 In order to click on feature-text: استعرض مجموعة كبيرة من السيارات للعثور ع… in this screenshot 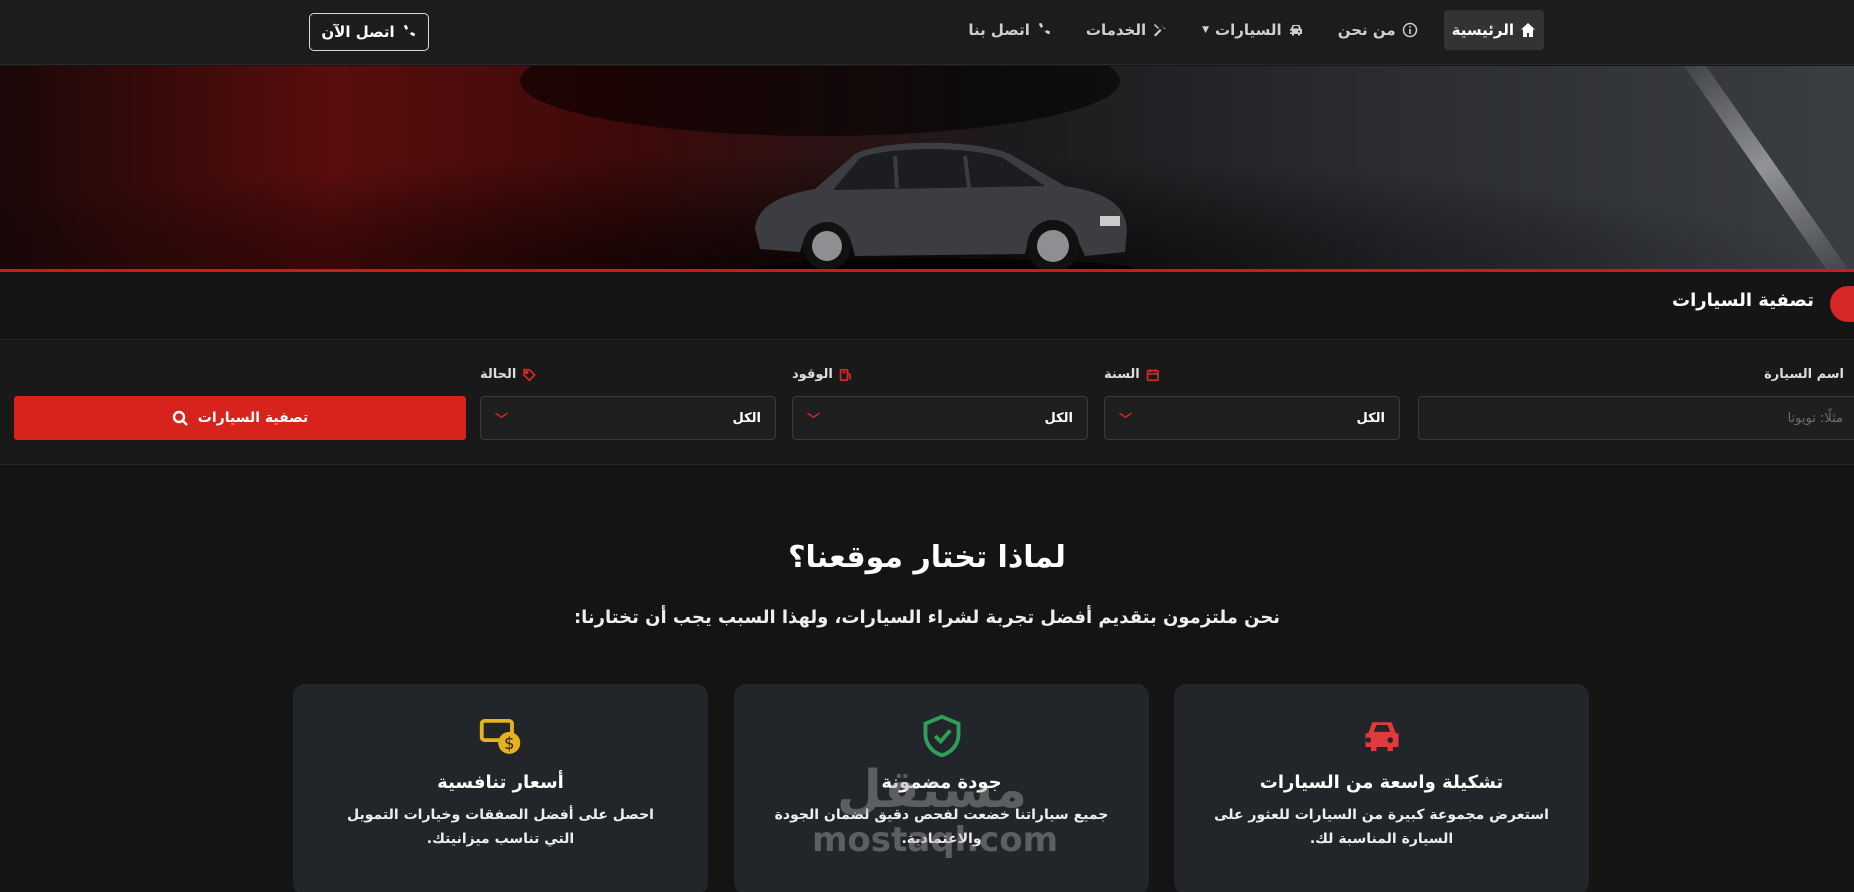, I will do `click(1381, 827)`.